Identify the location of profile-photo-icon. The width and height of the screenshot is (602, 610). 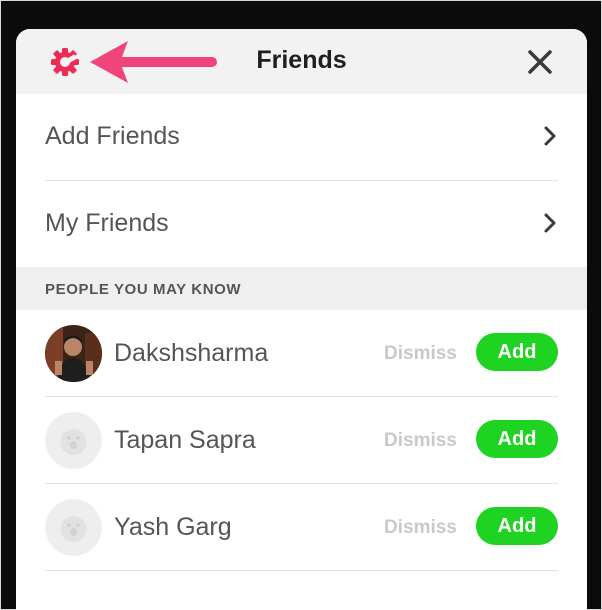
(73, 353).